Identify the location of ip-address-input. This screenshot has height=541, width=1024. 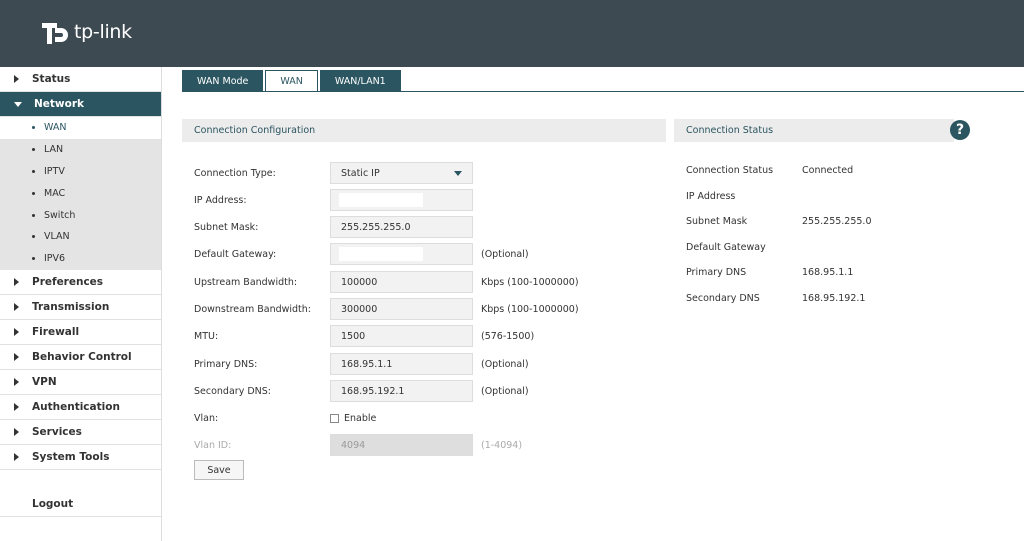
(401, 200).